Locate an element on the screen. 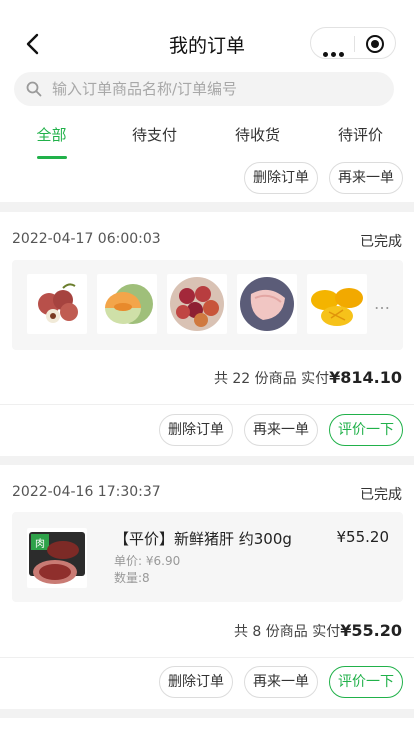  nav-bar: 我的订单 is located at coordinates (207, 44).